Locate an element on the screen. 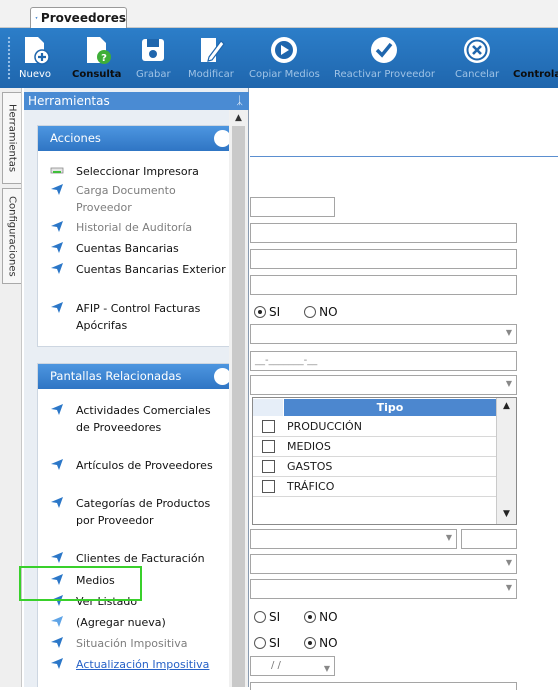 The width and height of the screenshot is (558, 690). pin-icon: ᛣ is located at coordinates (239, 101).